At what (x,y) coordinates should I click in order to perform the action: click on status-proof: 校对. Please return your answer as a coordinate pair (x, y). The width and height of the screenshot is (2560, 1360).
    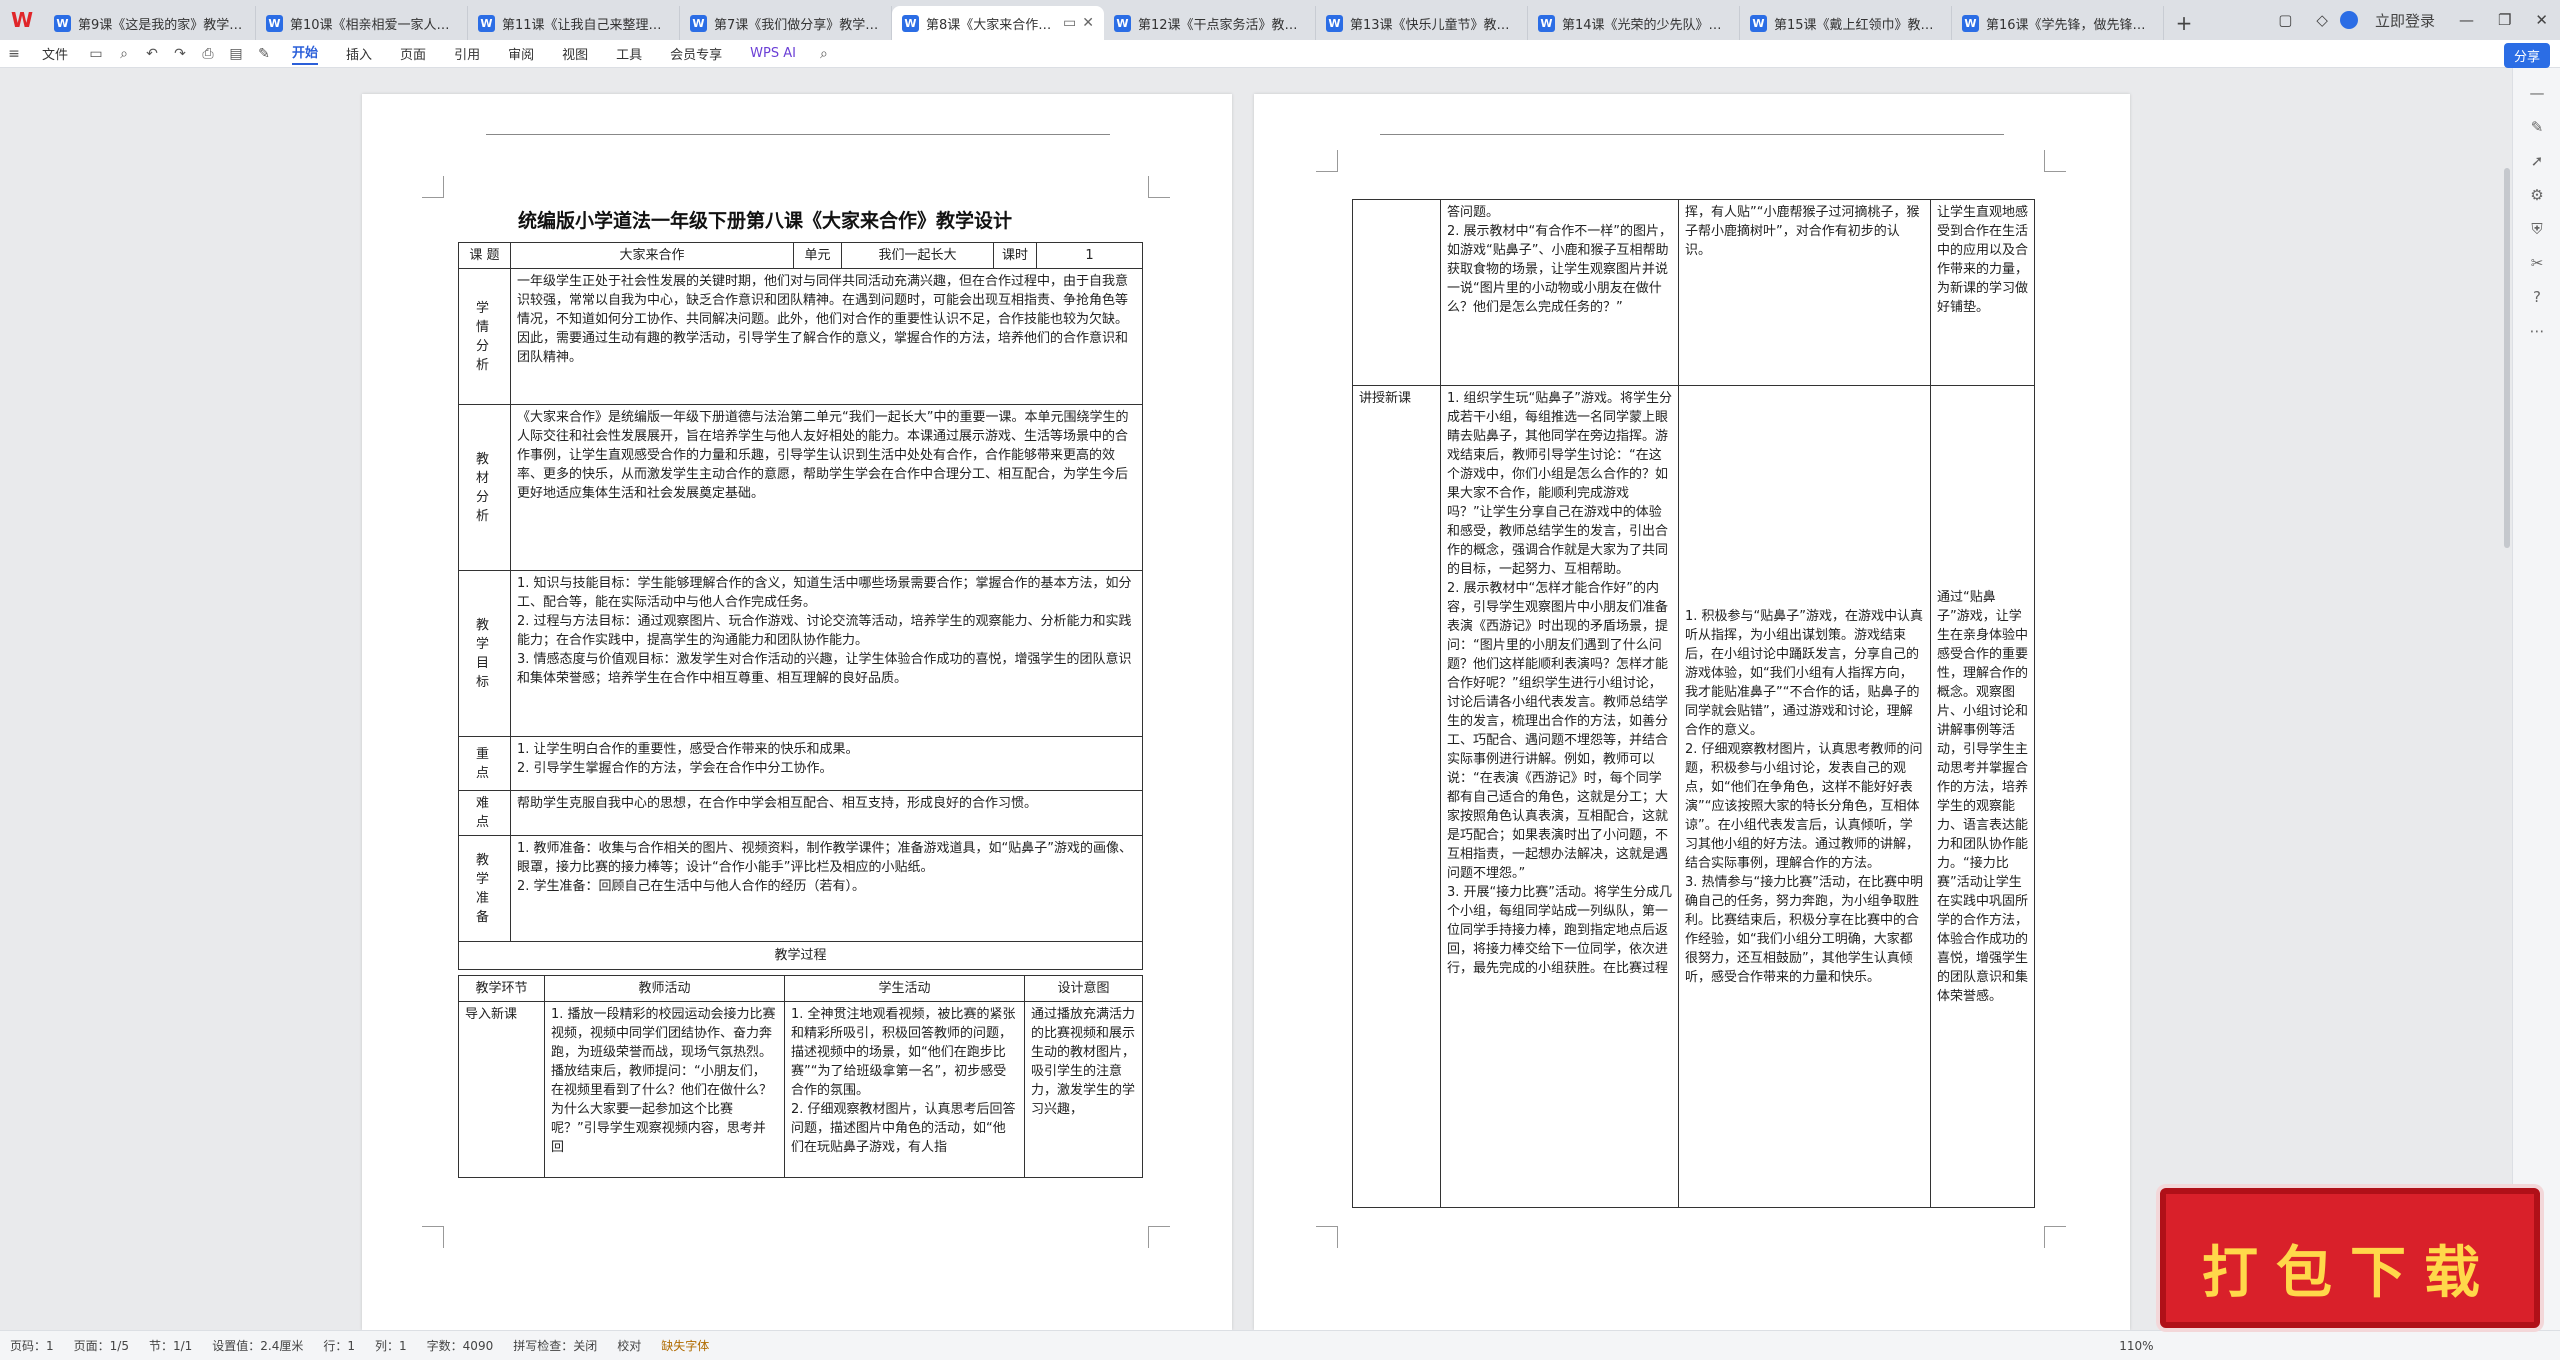
    Looking at the image, I should click on (629, 1345).